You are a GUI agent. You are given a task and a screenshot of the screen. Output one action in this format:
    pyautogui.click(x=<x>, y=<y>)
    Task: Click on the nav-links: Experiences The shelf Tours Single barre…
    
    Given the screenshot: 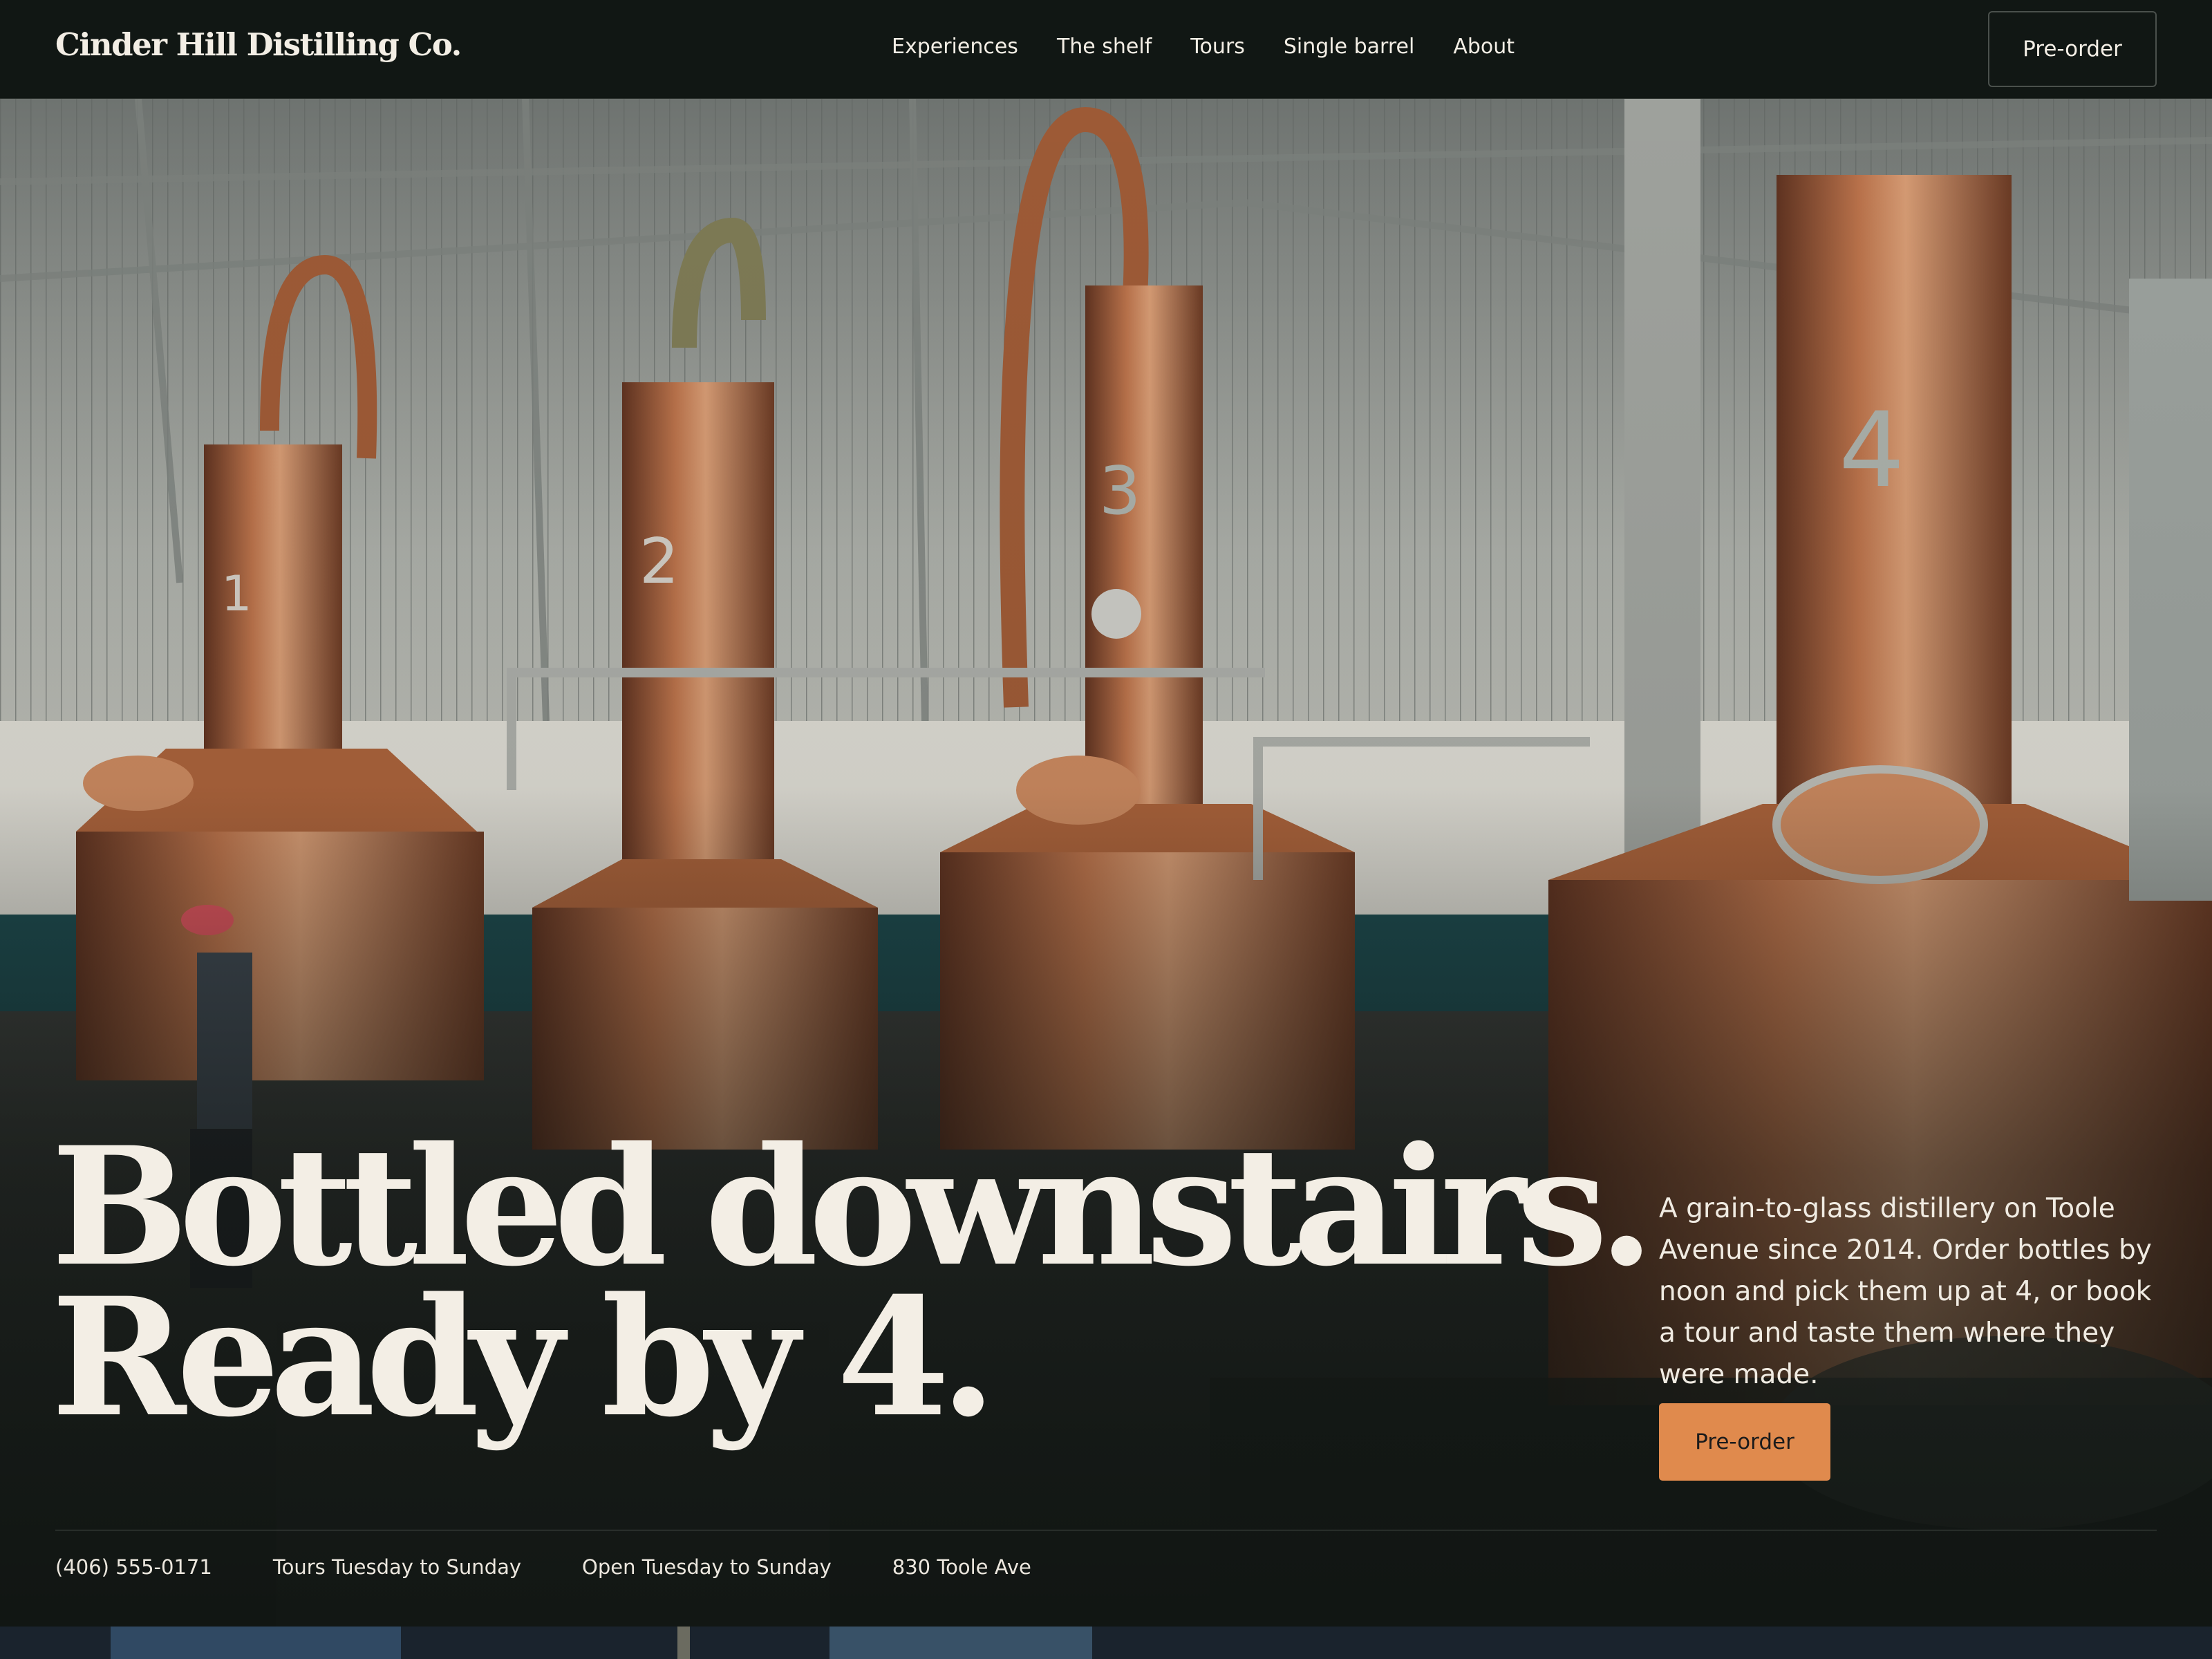 What is the action you would take?
    pyautogui.click(x=1203, y=47)
    